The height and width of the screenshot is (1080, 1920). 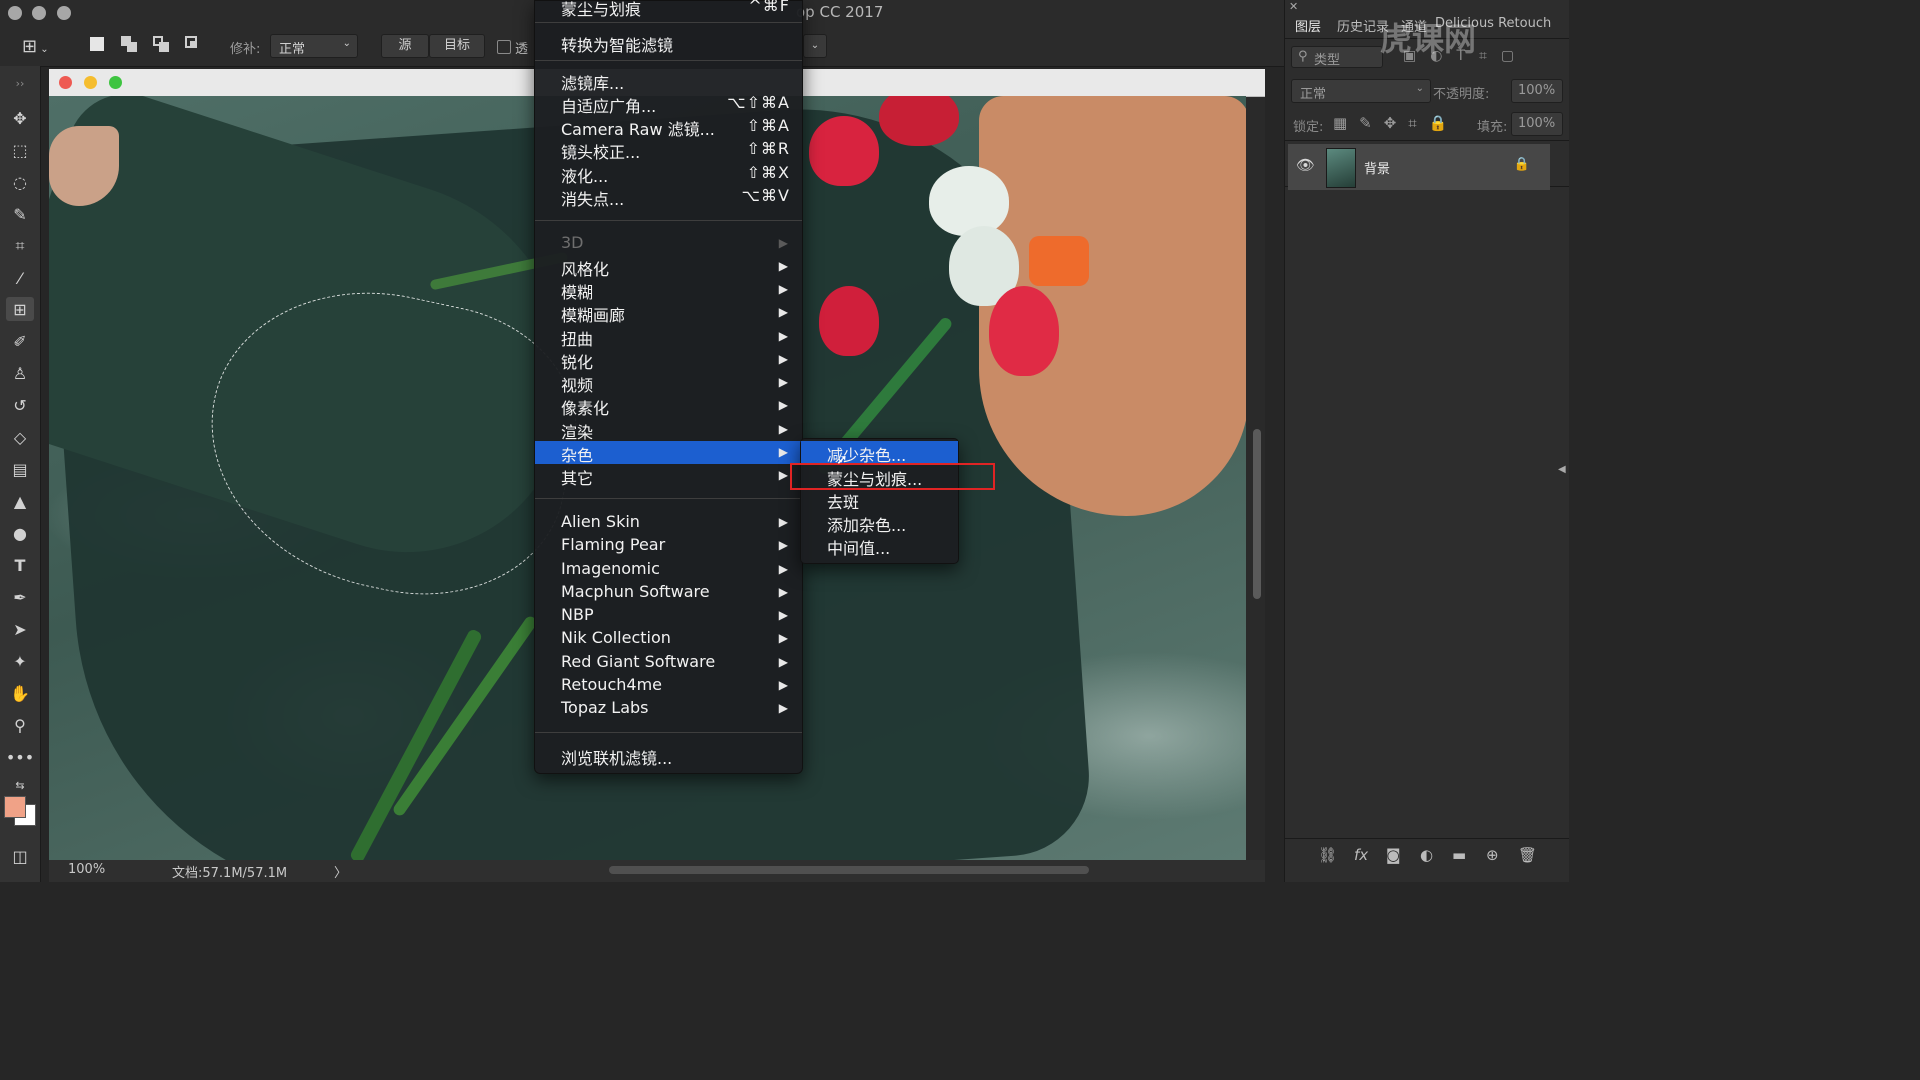 What do you see at coordinates (1419, 167) in the screenshot?
I see `layer-row-background: 👁 背景 🔒` at bounding box center [1419, 167].